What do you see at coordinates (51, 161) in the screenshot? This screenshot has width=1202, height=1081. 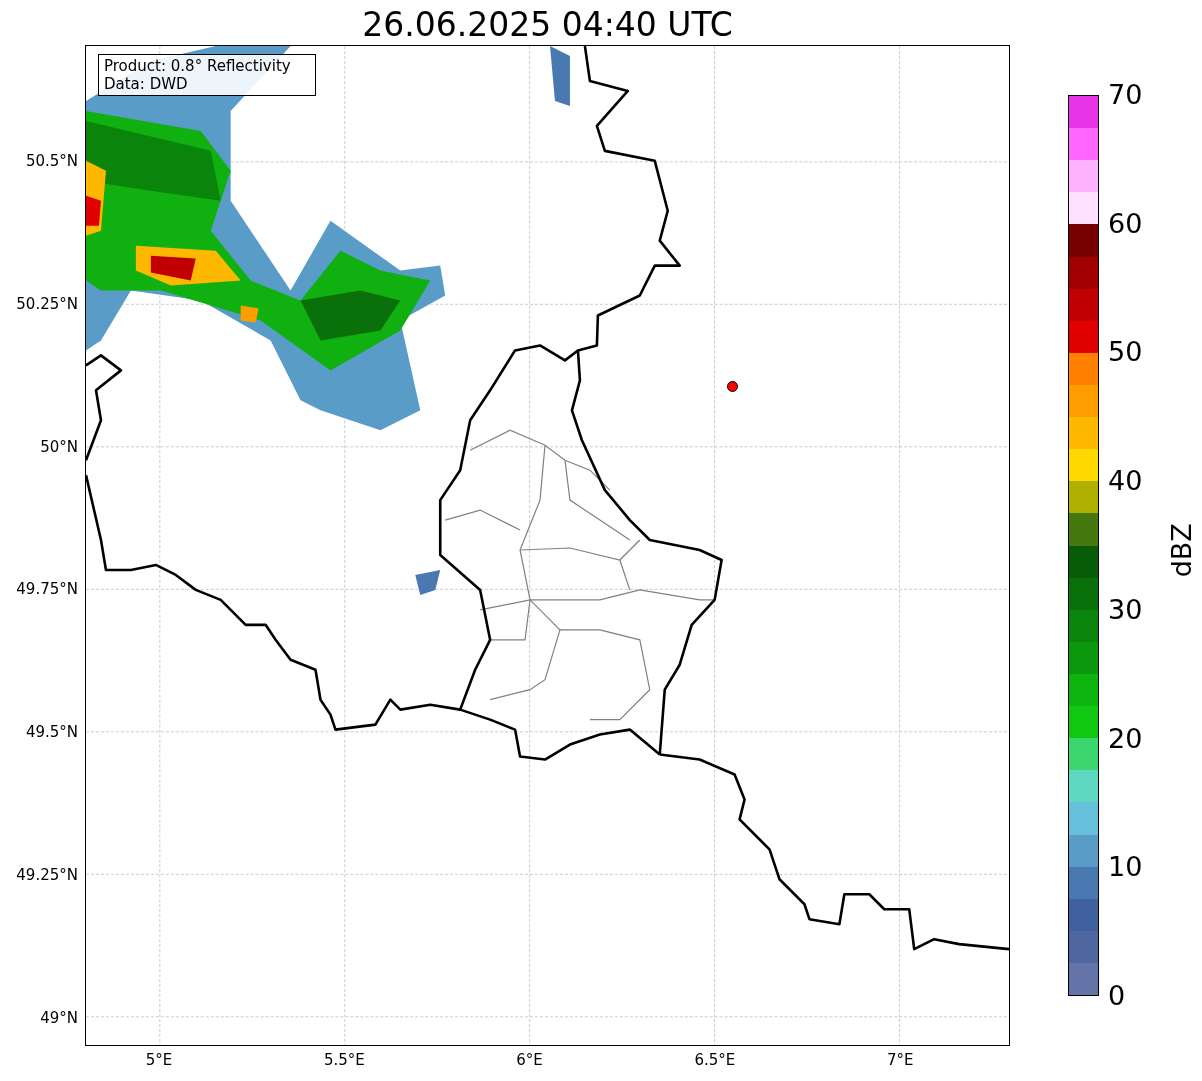 I see `y-tick-label: 50.5°N` at bounding box center [51, 161].